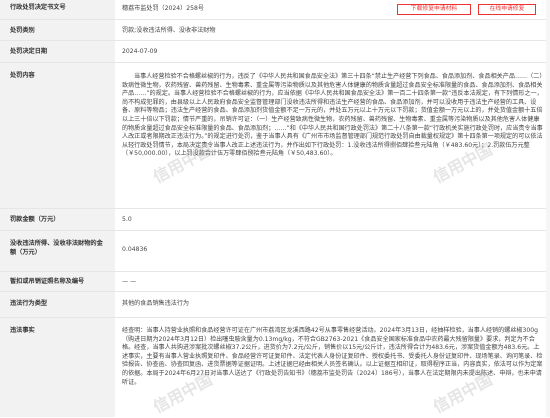 The height and width of the screenshot is (418, 550). What do you see at coordinates (156, 303) in the screenshot?
I see `act-value: 其他的食品销售违法行为` at bounding box center [156, 303].